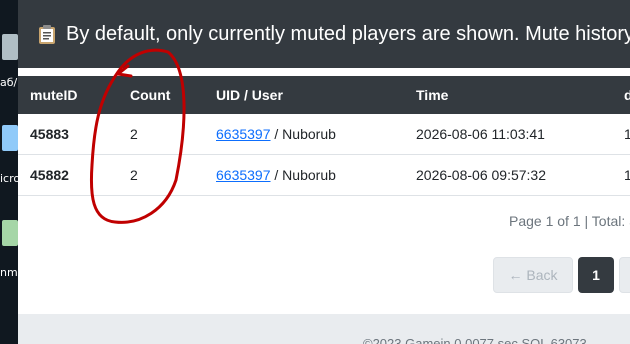 The image size is (630, 344). I want to click on desktop-icon-strip: аб/ icro nm, so click(10, 172).